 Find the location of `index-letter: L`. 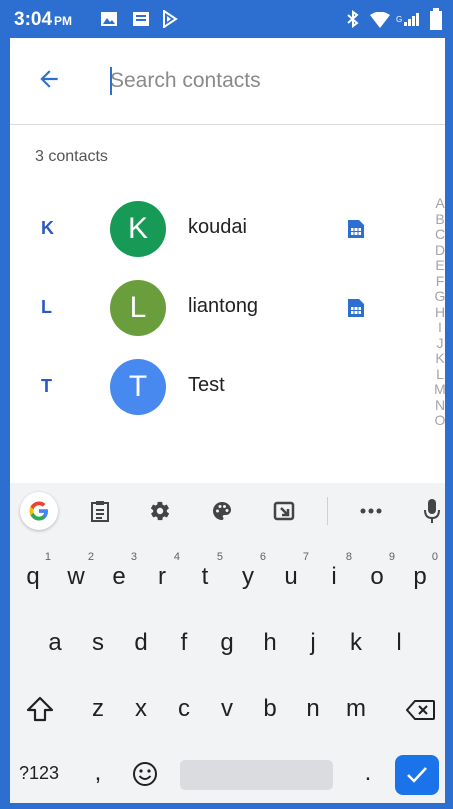

index-letter: L is located at coordinates (440, 374).